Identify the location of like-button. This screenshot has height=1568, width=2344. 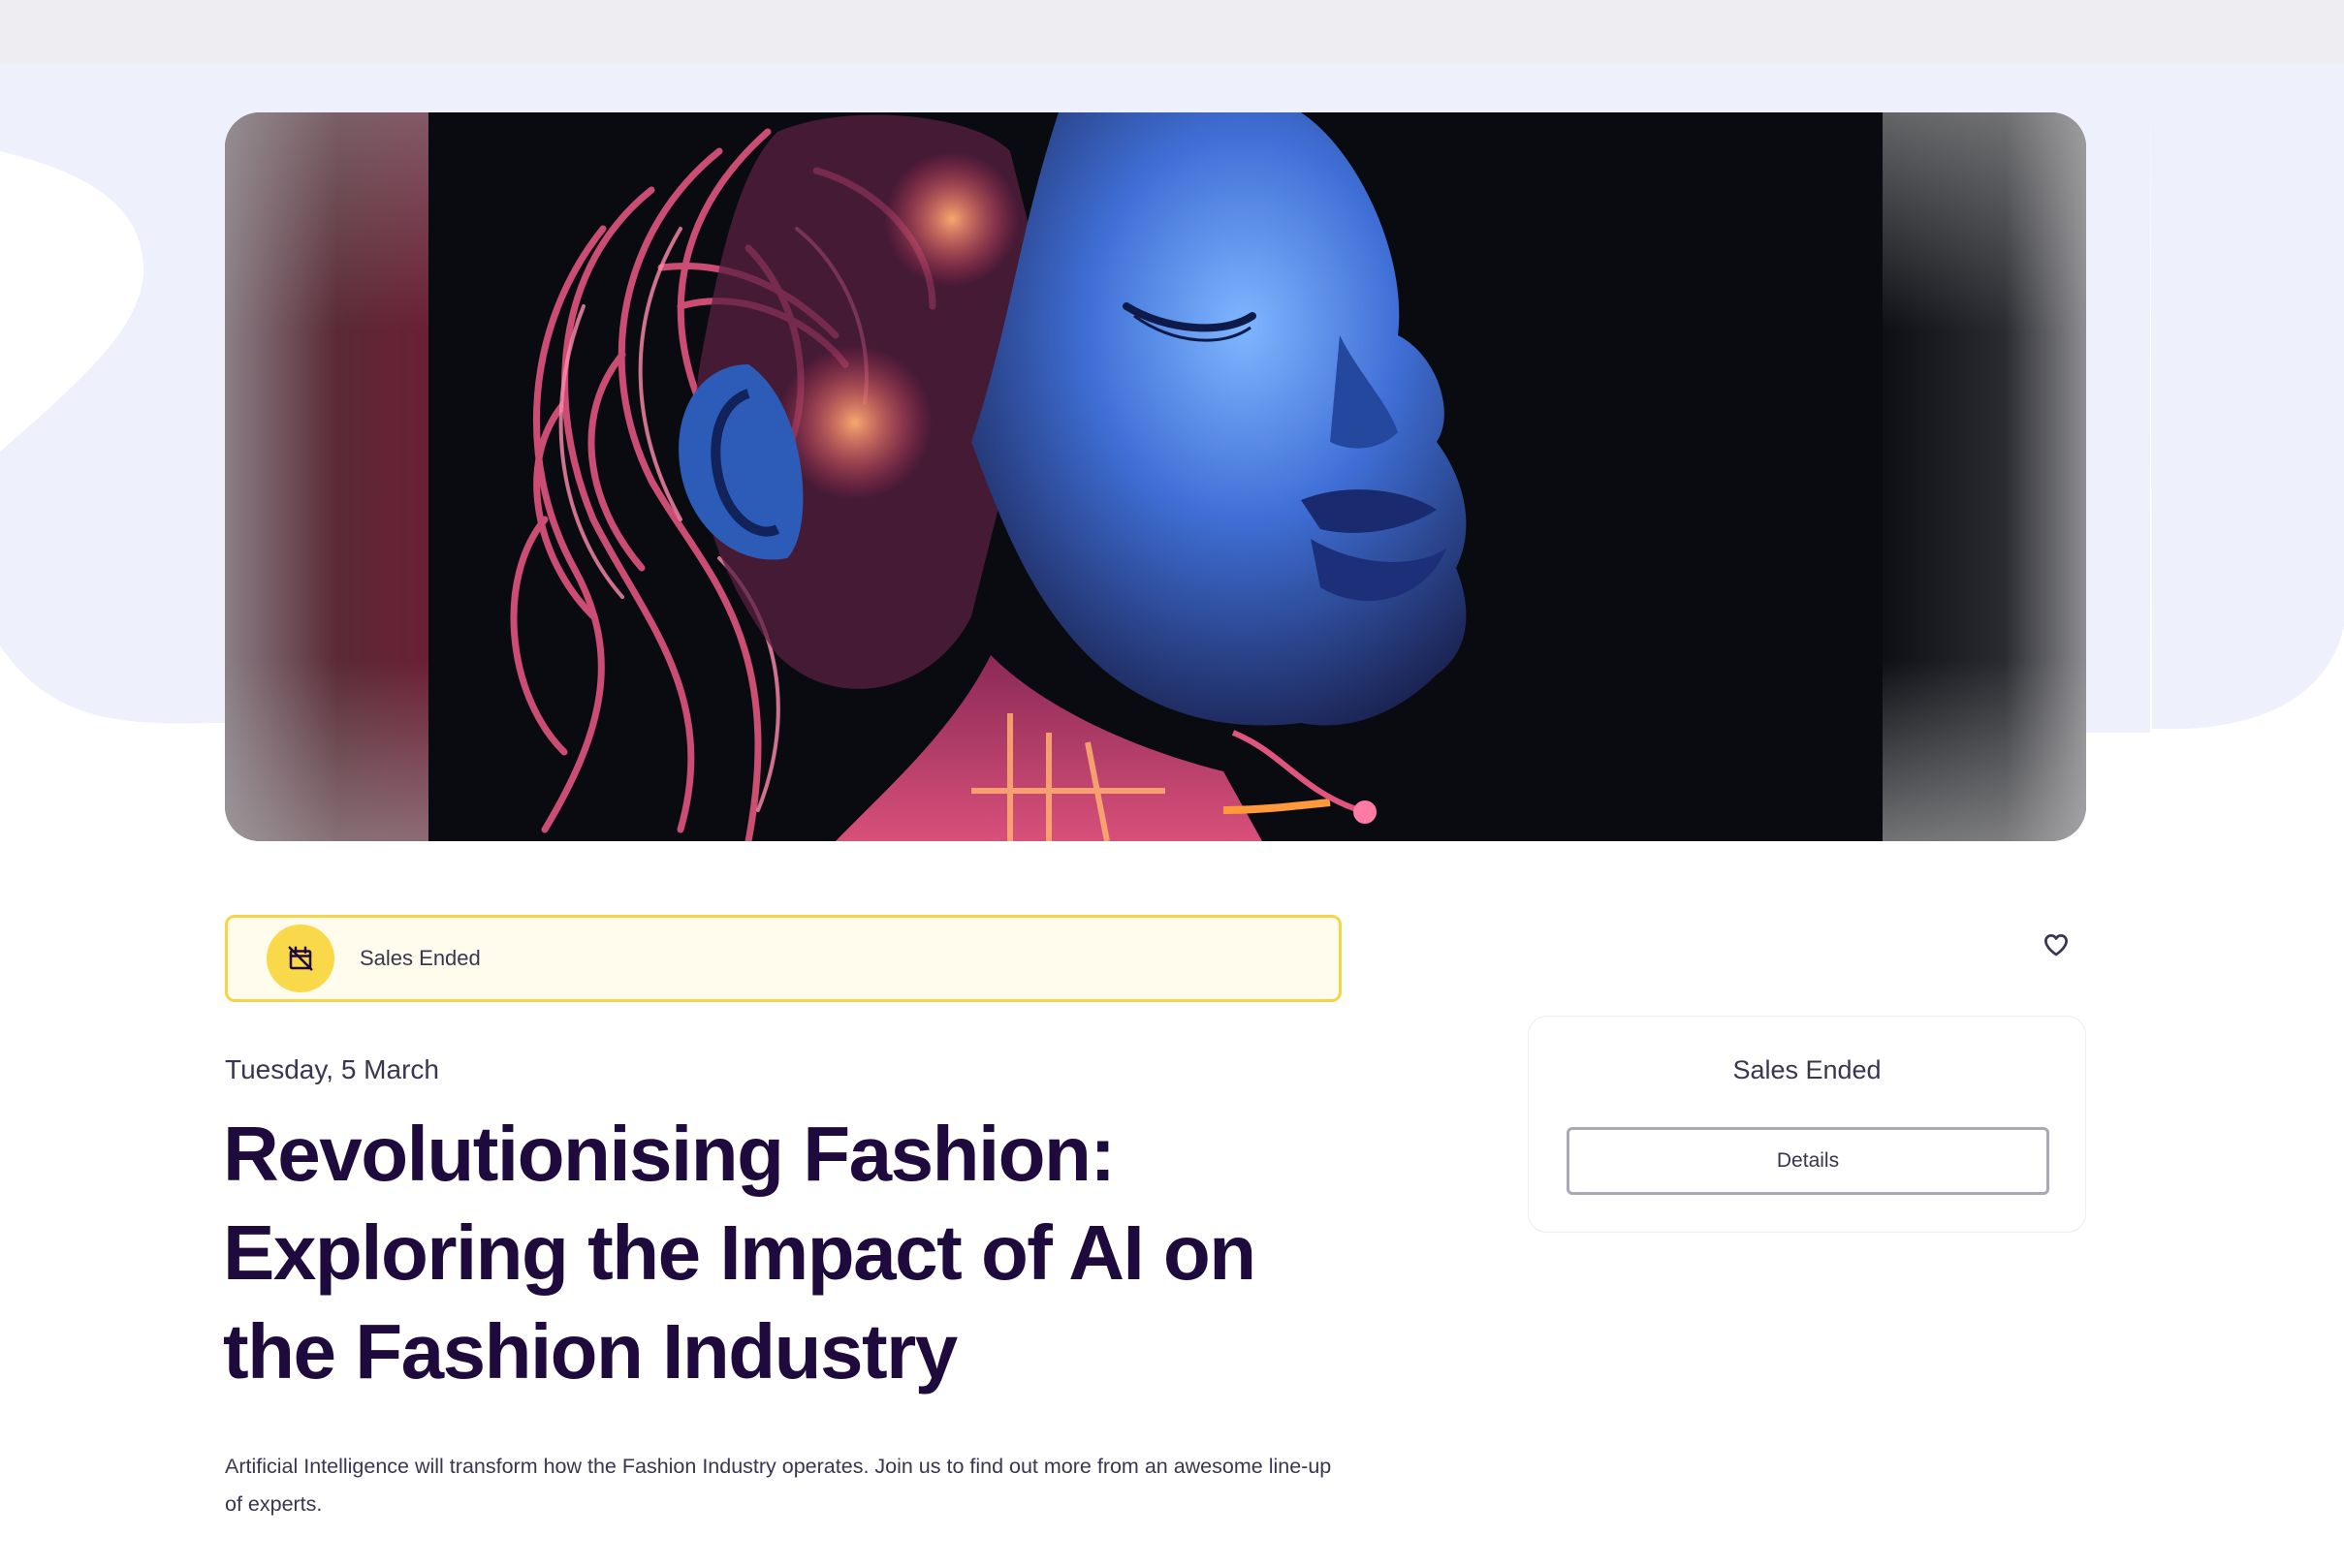
(2056, 944).